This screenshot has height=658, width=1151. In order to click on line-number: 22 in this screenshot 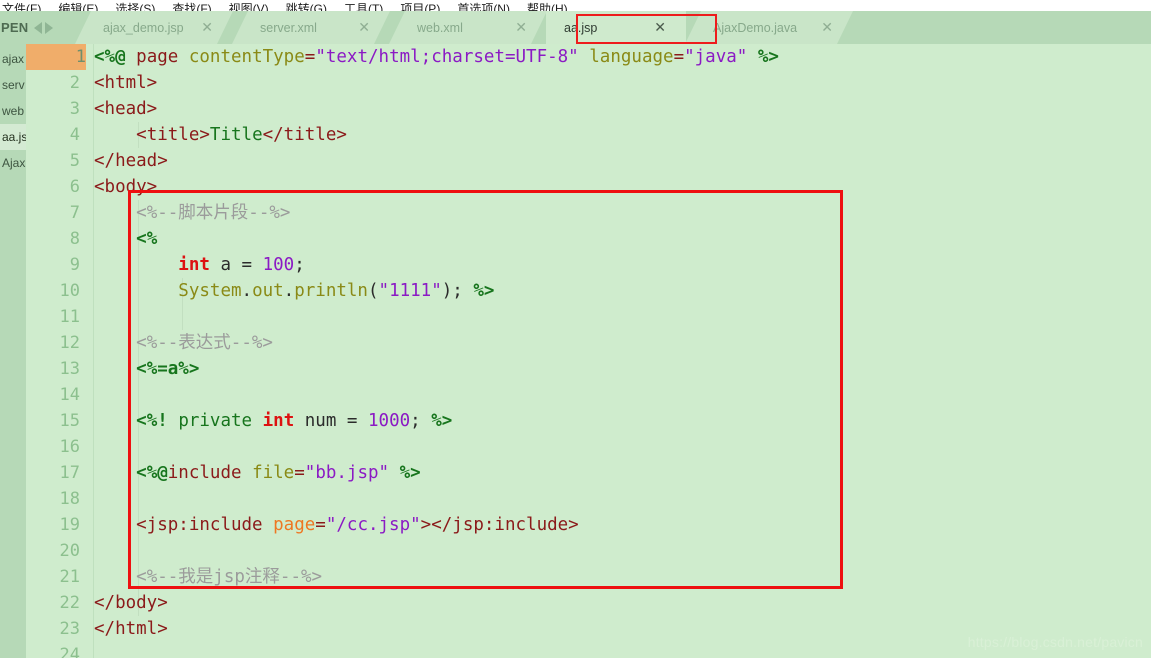, I will do `click(69, 603)`.